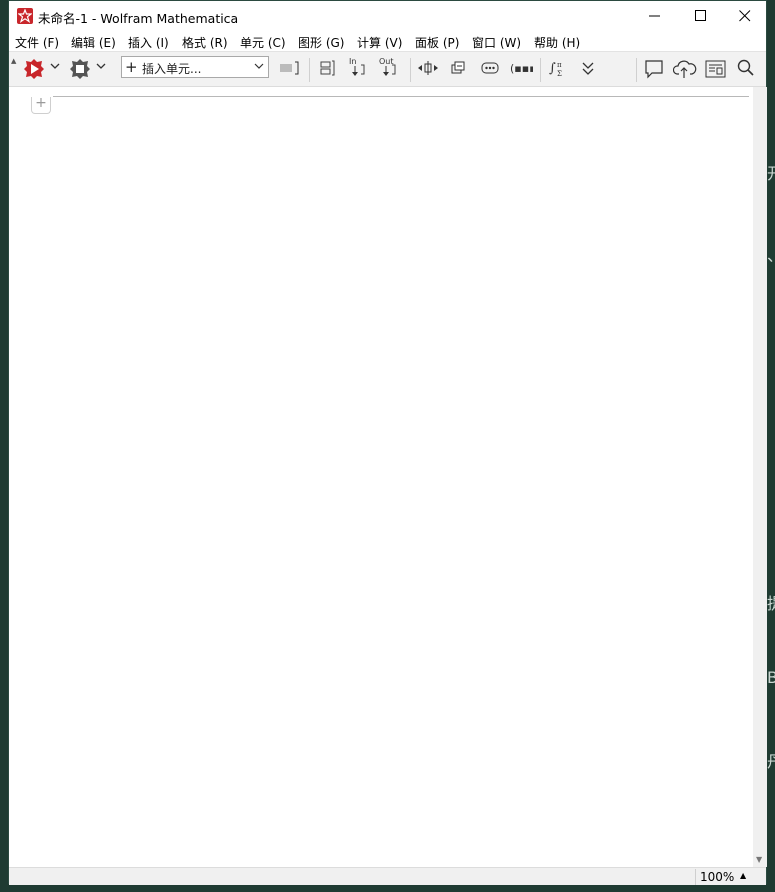  I want to click on zoom-level: 100%, so click(717, 877).